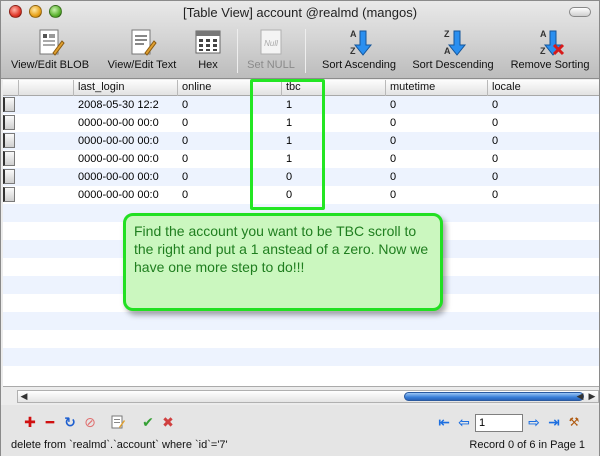 The width and height of the screenshot is (600, 456). I want to click on previous-page-icon: ⇦, so click(464, 422).